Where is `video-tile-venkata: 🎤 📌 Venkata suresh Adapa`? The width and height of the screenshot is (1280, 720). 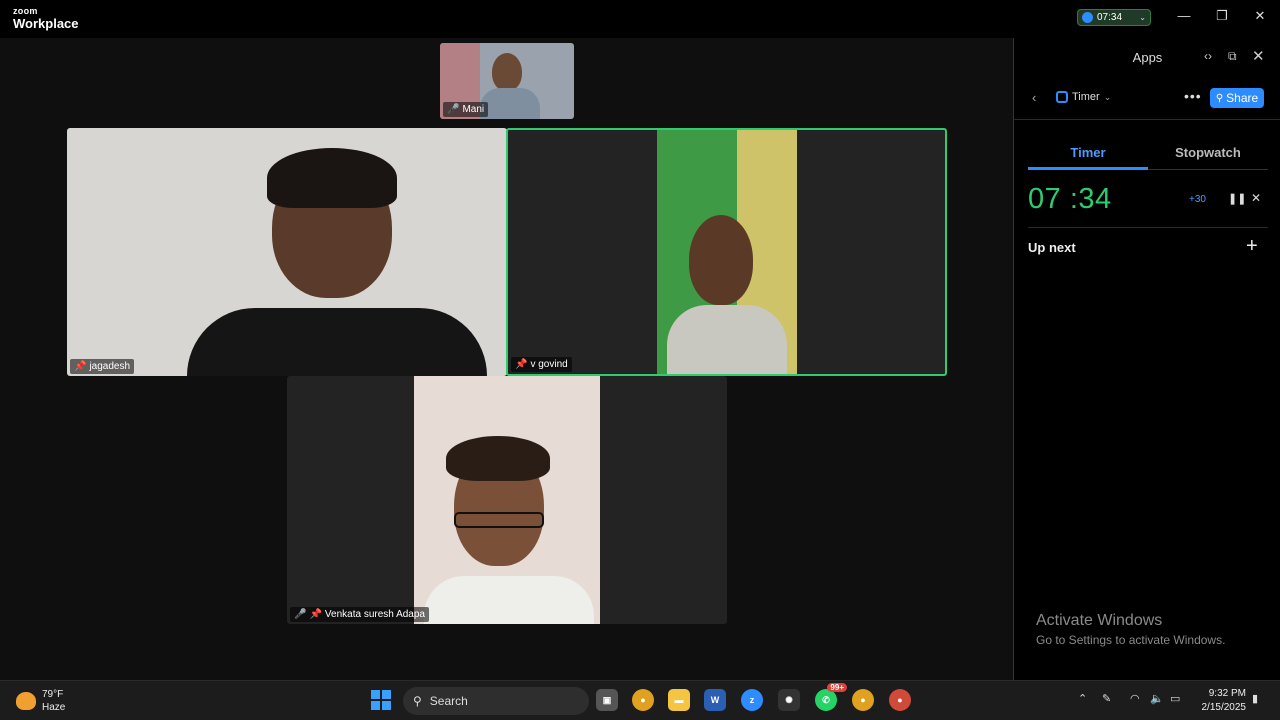 video-tile-venkata: 🎤 📌 Venkata suresh Adapa is located at coordinates (507, 500).